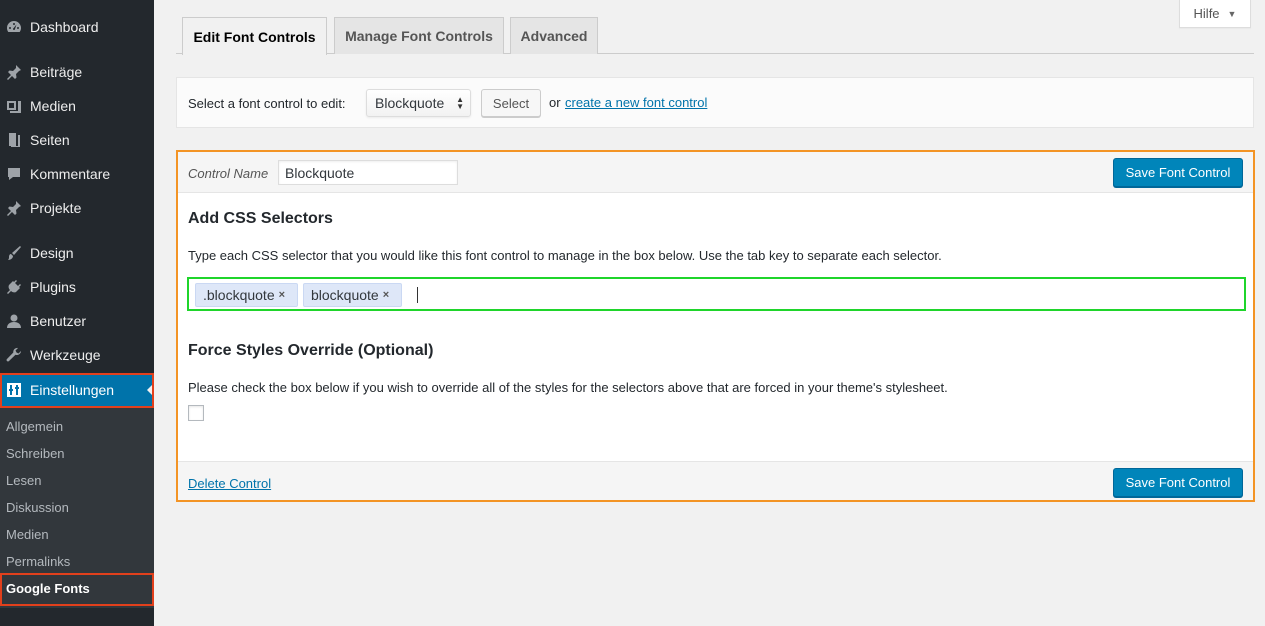 The height and width of the screenshot is (626, 1265). I want to click on plugin-icon, so click(14, 287).